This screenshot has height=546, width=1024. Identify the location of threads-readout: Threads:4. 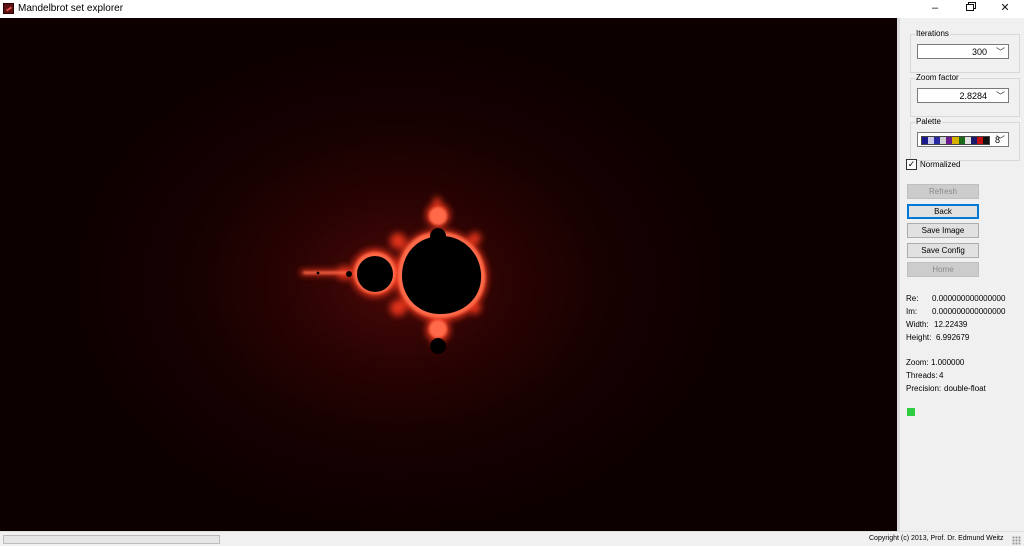
(924, 375).